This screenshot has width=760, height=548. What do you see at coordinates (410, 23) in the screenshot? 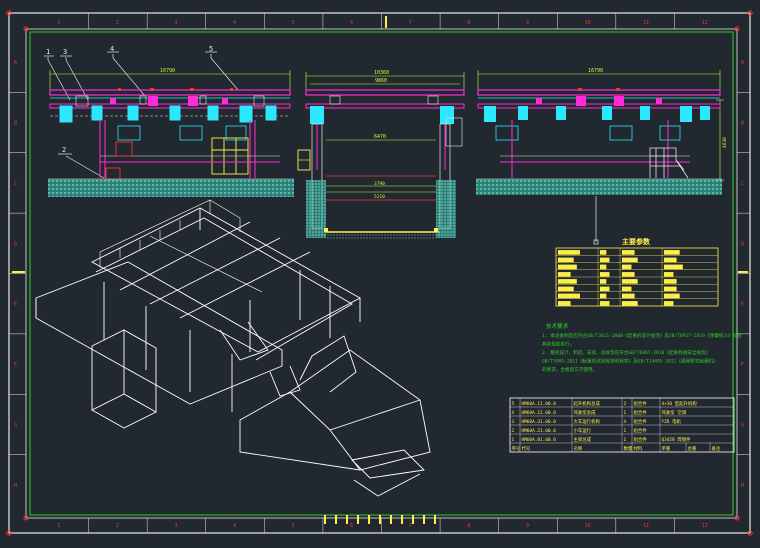
I see `zone-col-top: 7` at bounding box center [410, 23].